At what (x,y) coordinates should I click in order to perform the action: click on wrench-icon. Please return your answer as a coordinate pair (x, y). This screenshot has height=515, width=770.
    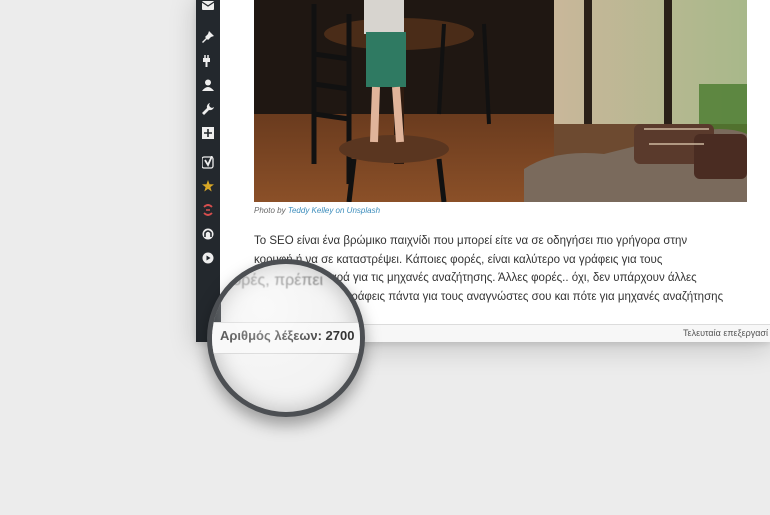
    Looking at the image, I should click on (208, 109).